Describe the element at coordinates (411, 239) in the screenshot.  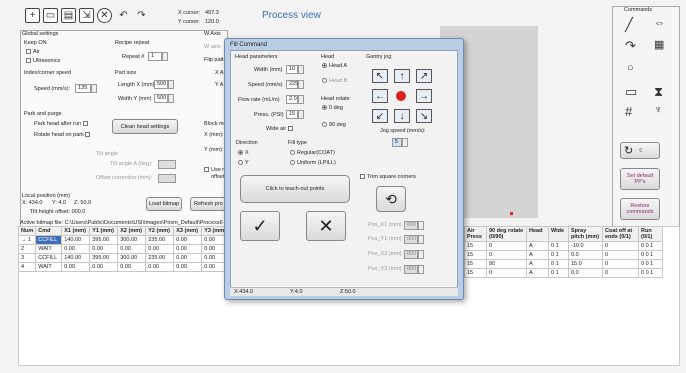
I see `pos-y1-input: 000` at that location.